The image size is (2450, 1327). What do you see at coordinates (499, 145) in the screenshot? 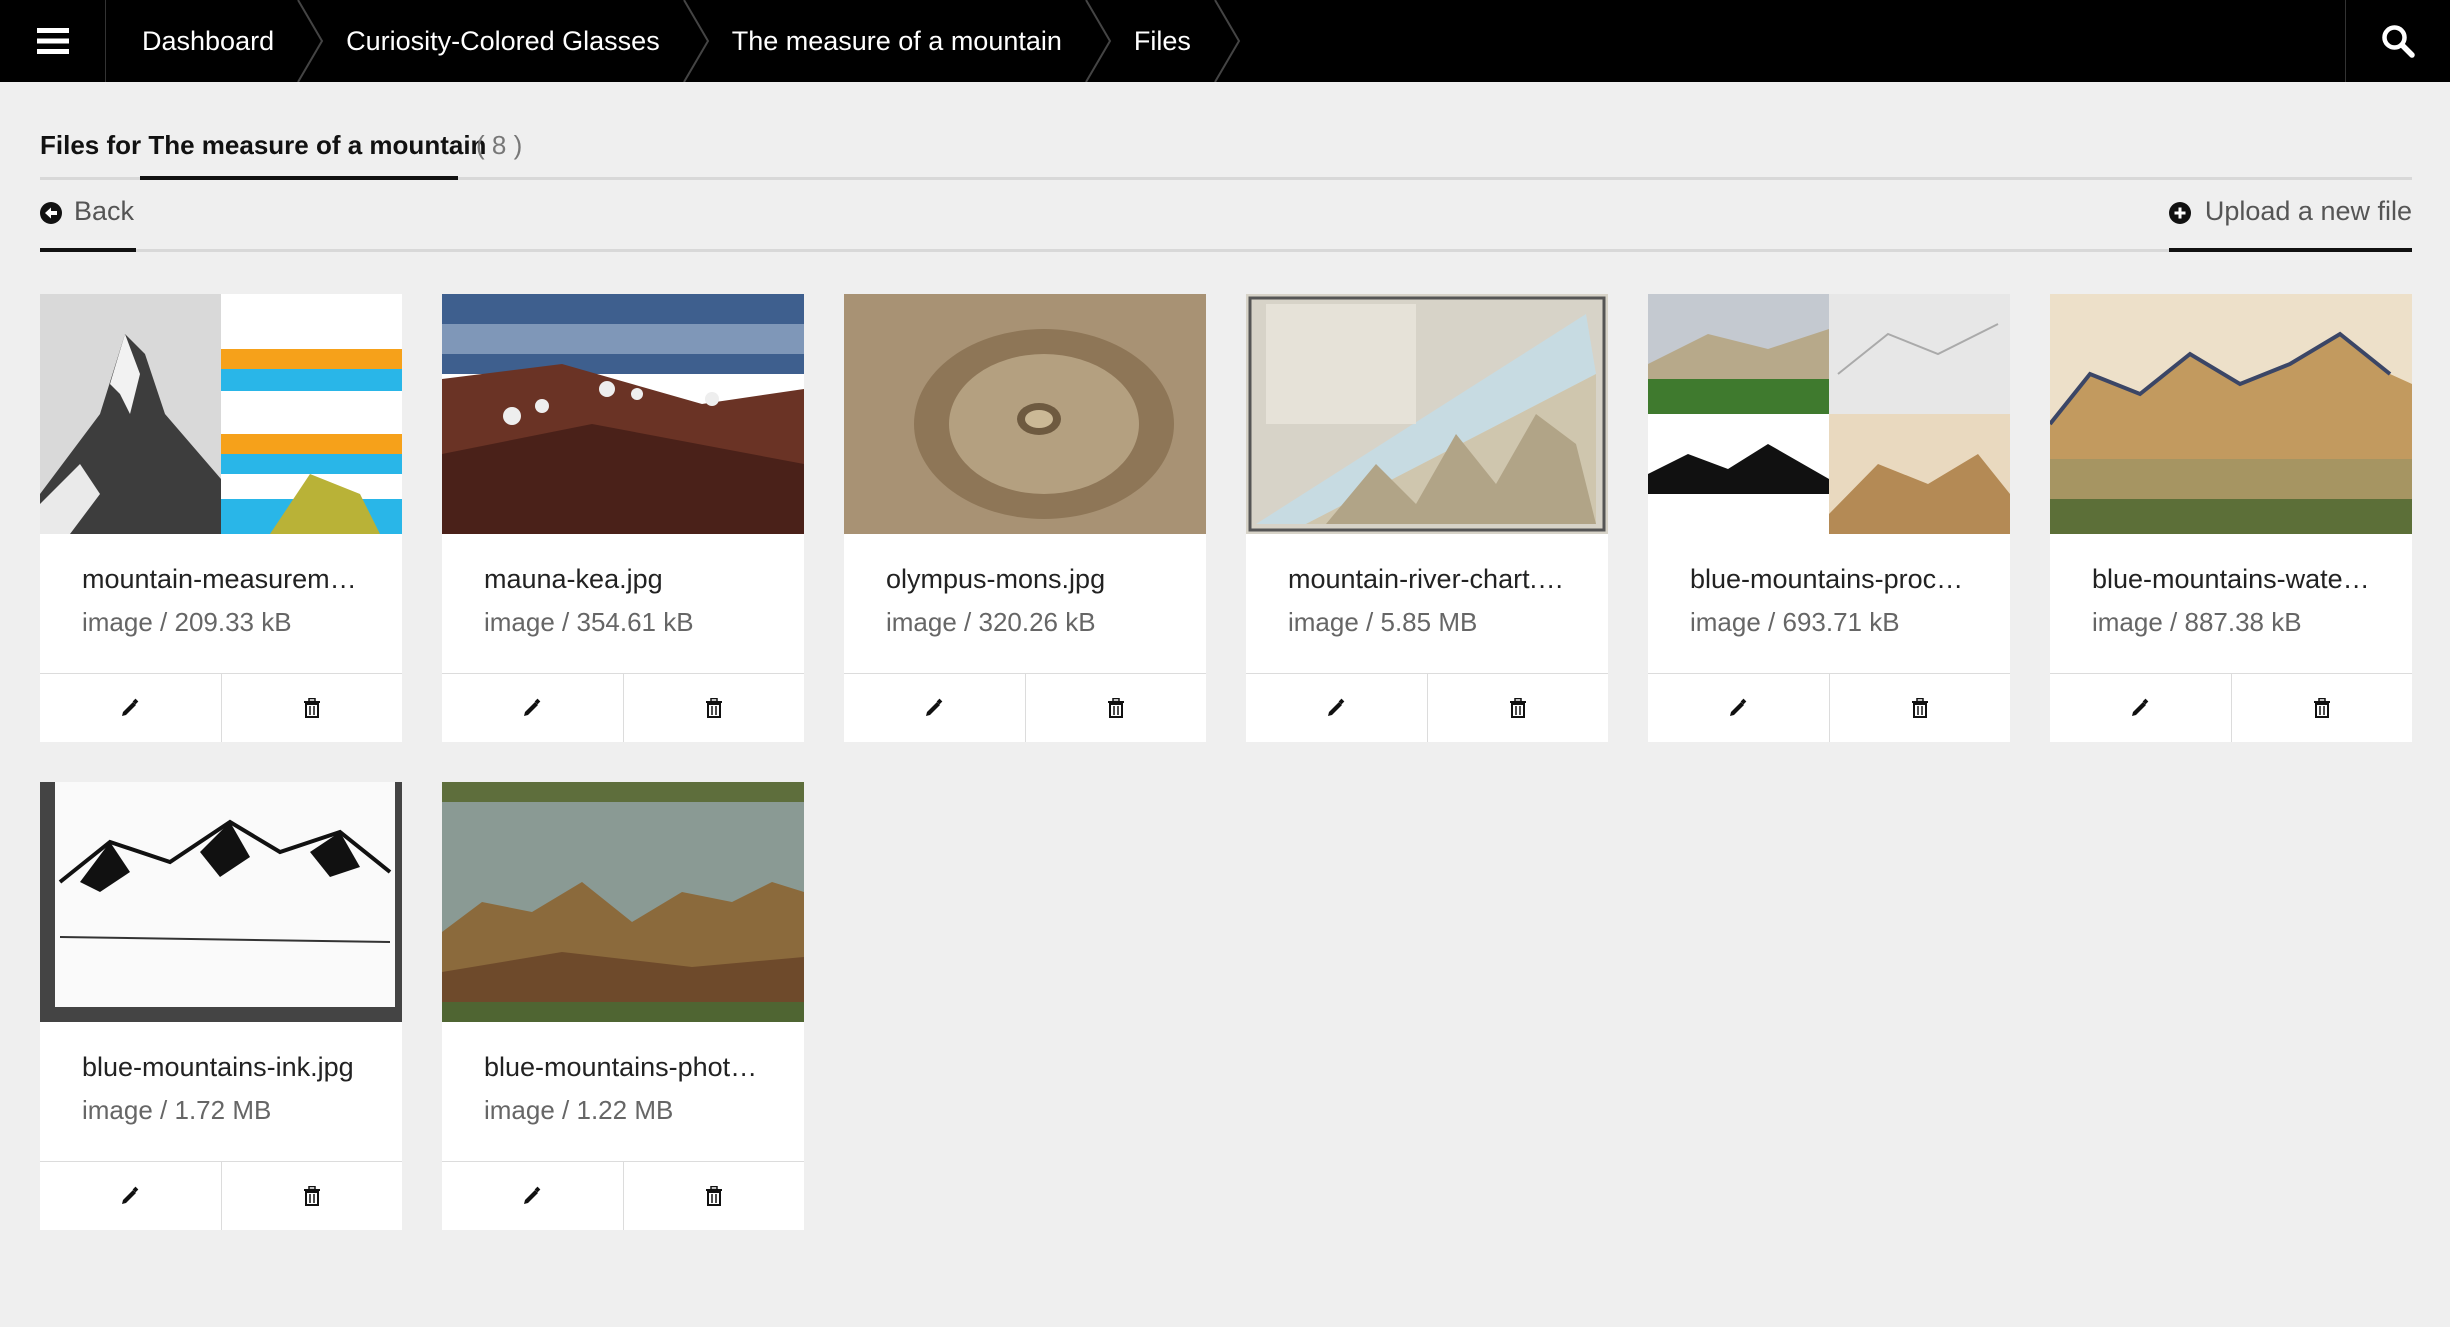
I see `file-count: ( 8 )` at bounding box center [499, 145].